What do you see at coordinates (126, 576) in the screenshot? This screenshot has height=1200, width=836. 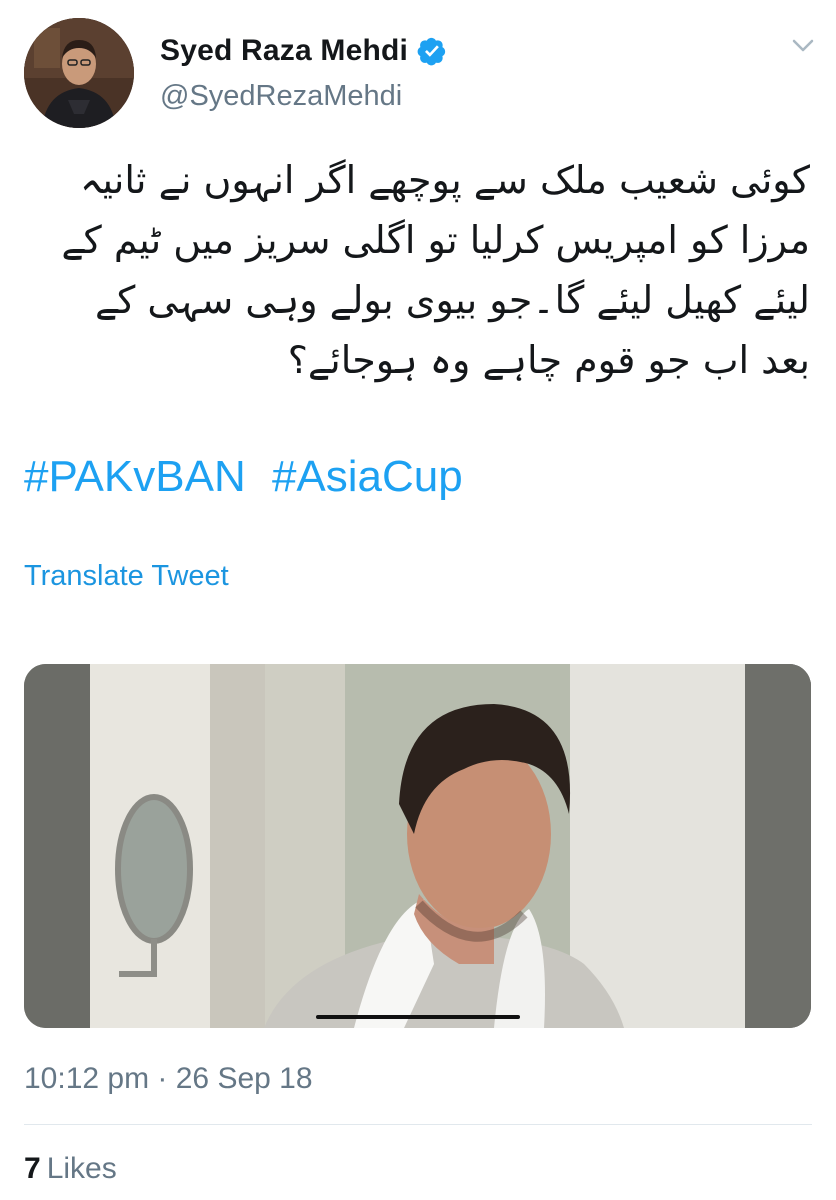 I see `translate-tweet-link: Translate Tweet` at bounding box center [126, 576].